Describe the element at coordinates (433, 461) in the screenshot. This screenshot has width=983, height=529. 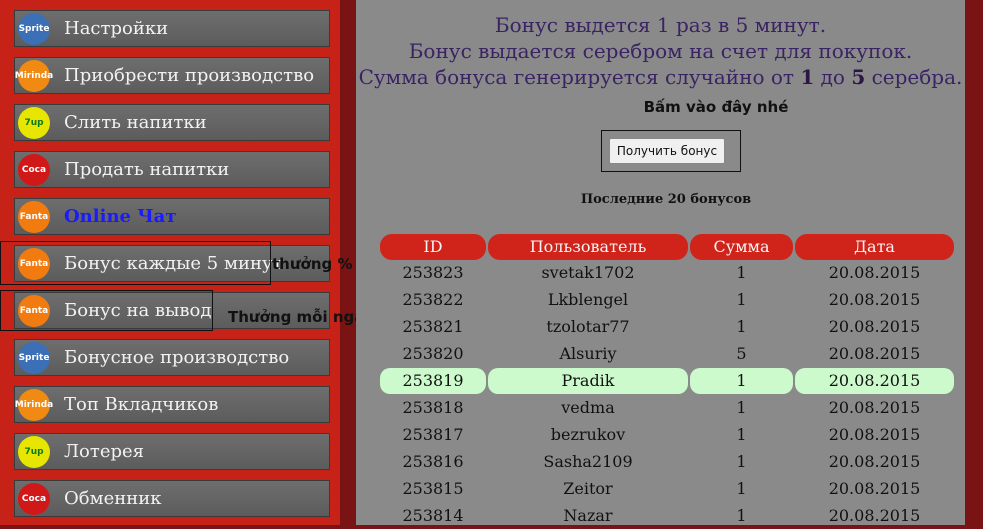
I see `cell-id: 253816` at that location.